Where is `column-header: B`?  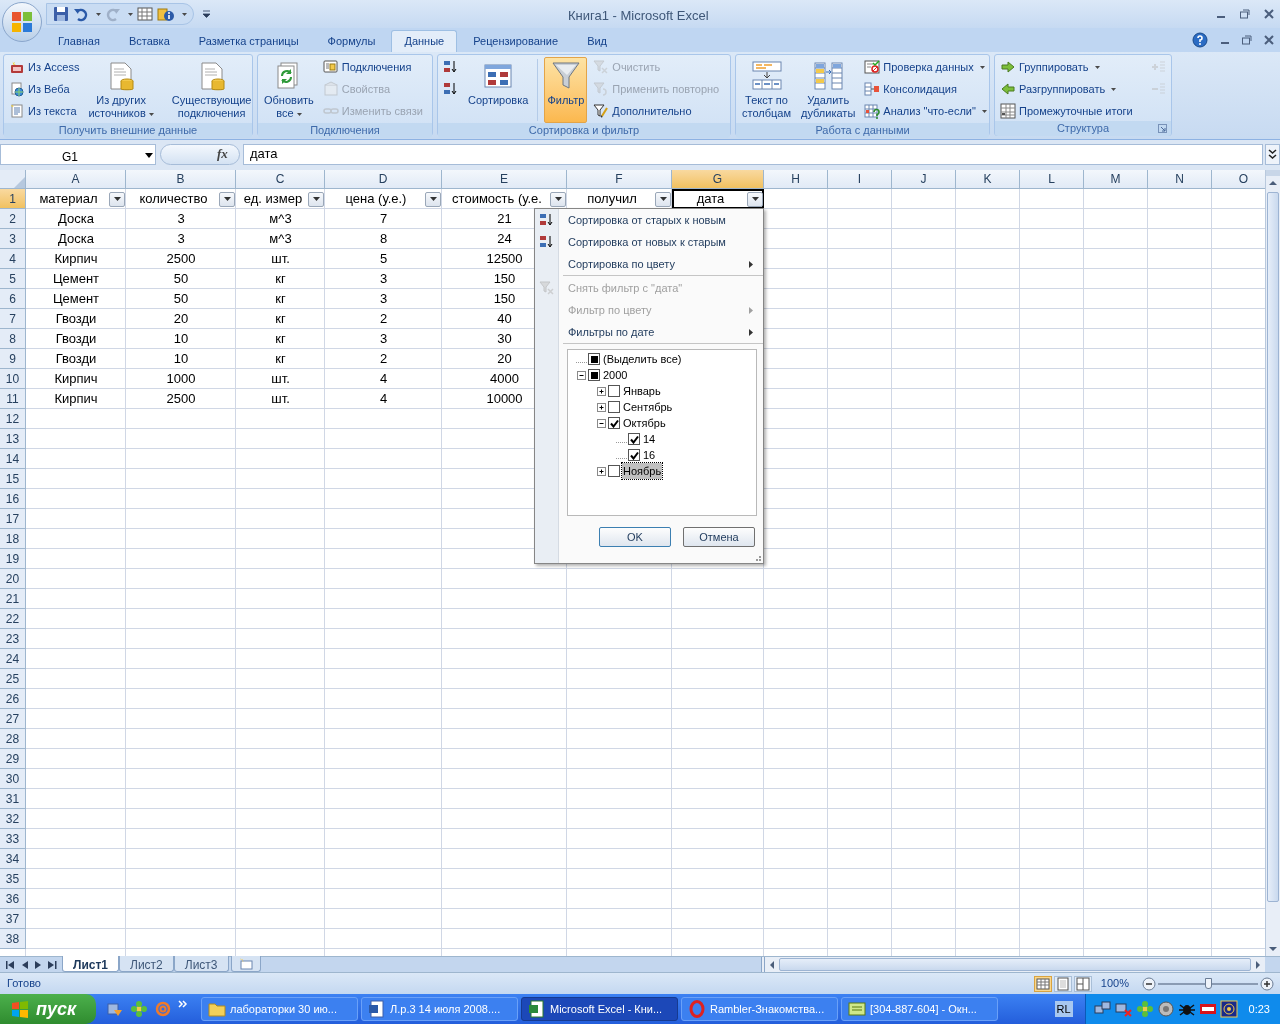
column-header: B is located at coordinates (181, 179).